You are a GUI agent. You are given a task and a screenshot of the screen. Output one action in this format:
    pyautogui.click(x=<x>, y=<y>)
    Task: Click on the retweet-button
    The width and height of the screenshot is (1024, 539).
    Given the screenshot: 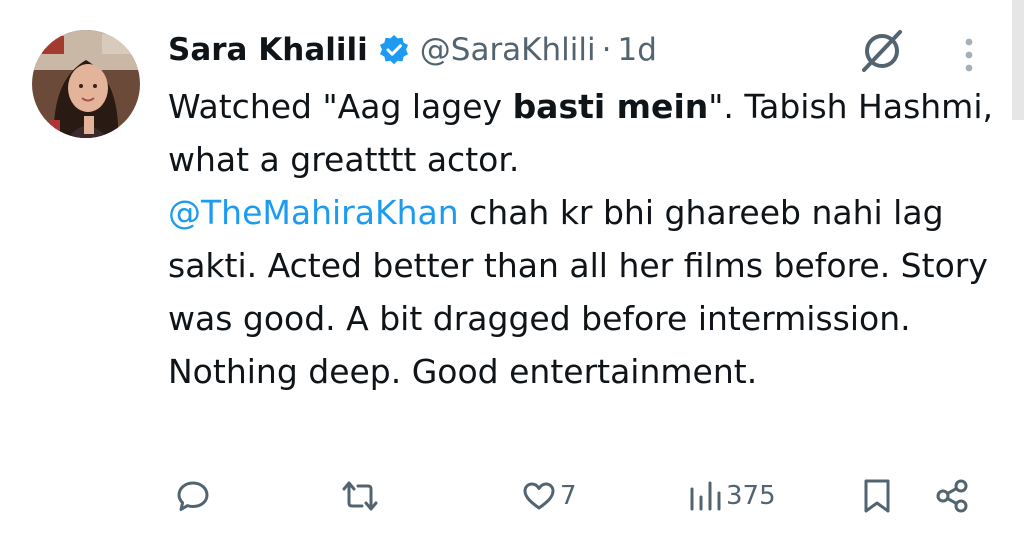 What is the action you would take?
    pyautogui.click(x=360, y=496)
    